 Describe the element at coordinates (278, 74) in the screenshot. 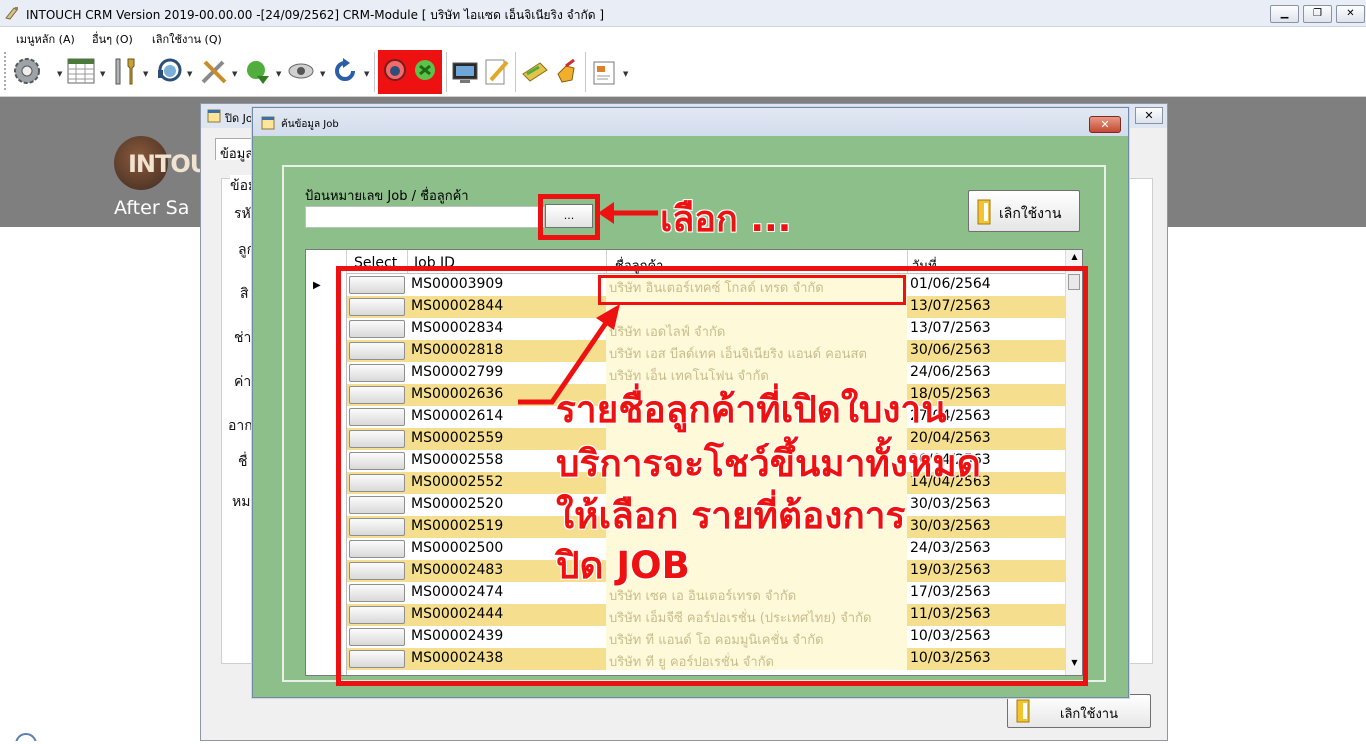

I see `sync-dropdown-icon: ▼` at that location.